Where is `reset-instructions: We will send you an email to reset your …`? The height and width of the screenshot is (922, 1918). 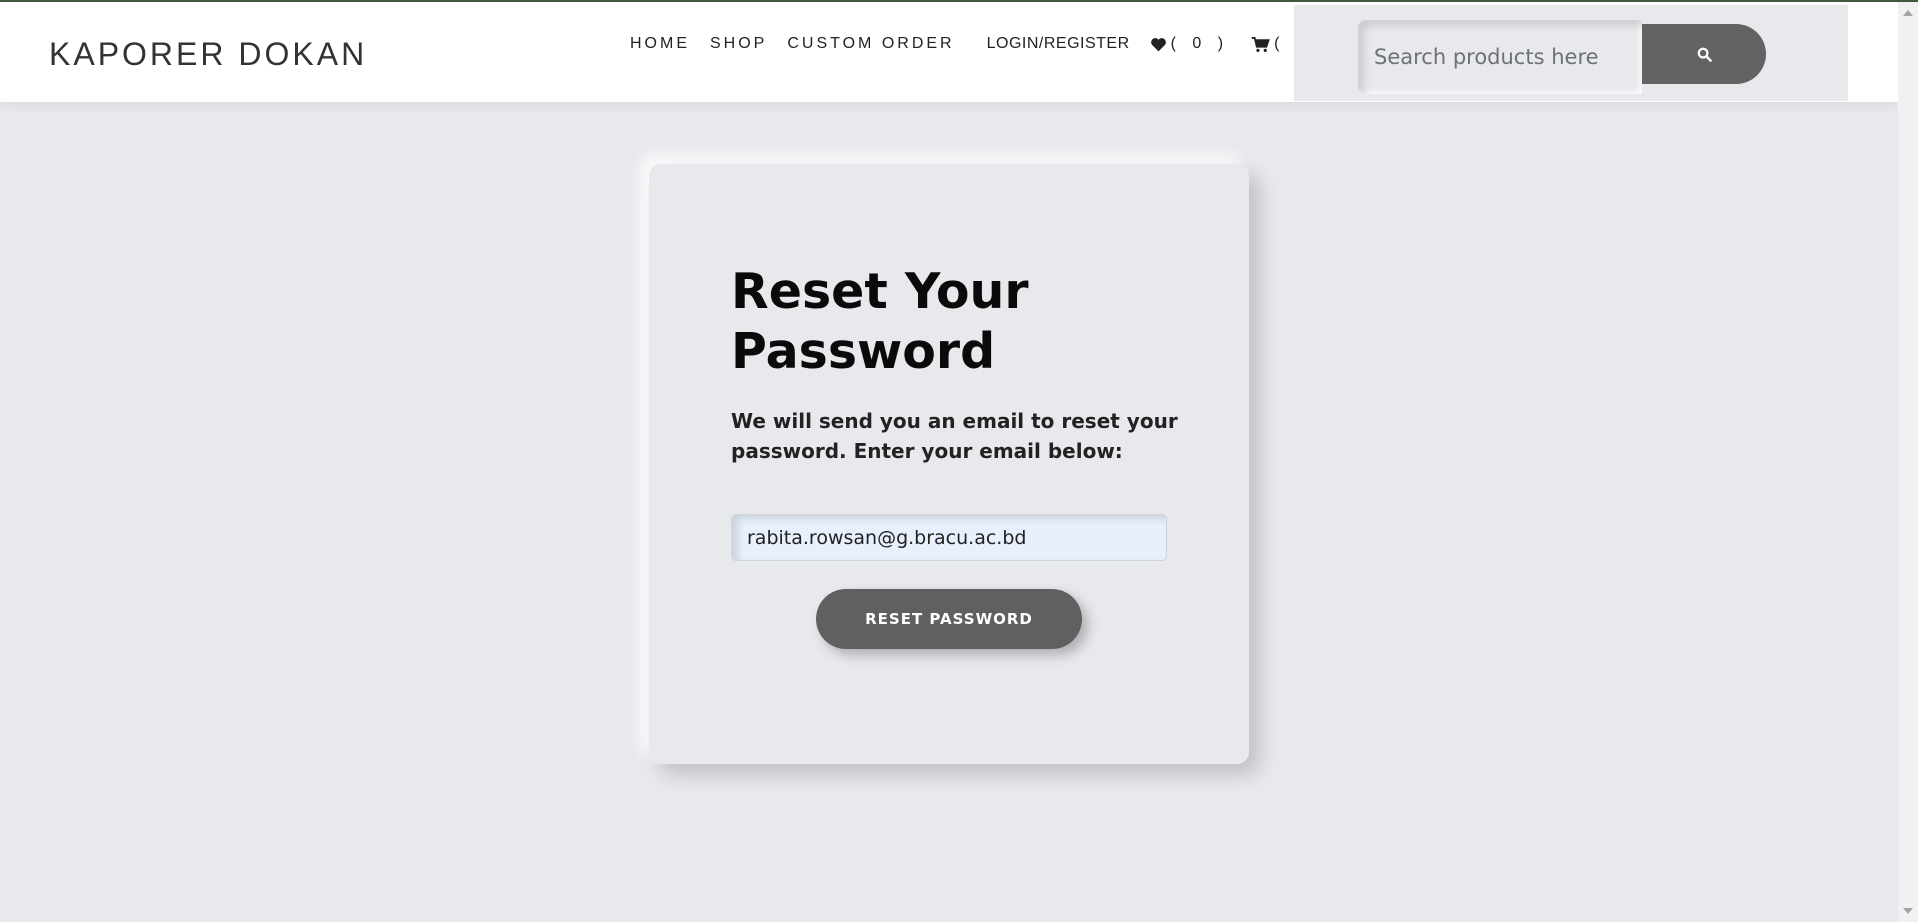
reset-instructions: We will send you an email to reset your … is located at coordinates (954, 436).